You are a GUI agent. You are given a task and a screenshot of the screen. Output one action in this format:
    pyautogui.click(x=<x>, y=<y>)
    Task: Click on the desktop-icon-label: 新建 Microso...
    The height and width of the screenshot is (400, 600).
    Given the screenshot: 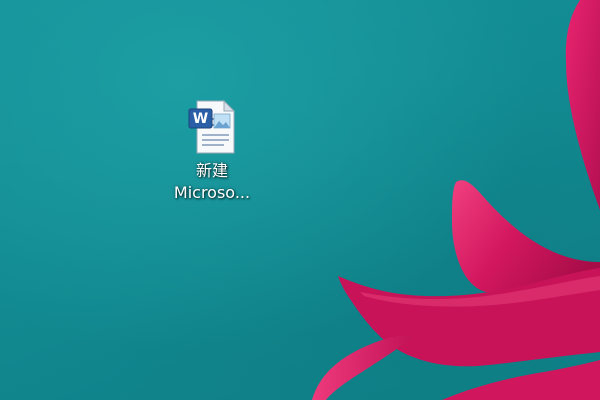 What is the action you would take?
    pyautogui.click(x=212, y=182)
    